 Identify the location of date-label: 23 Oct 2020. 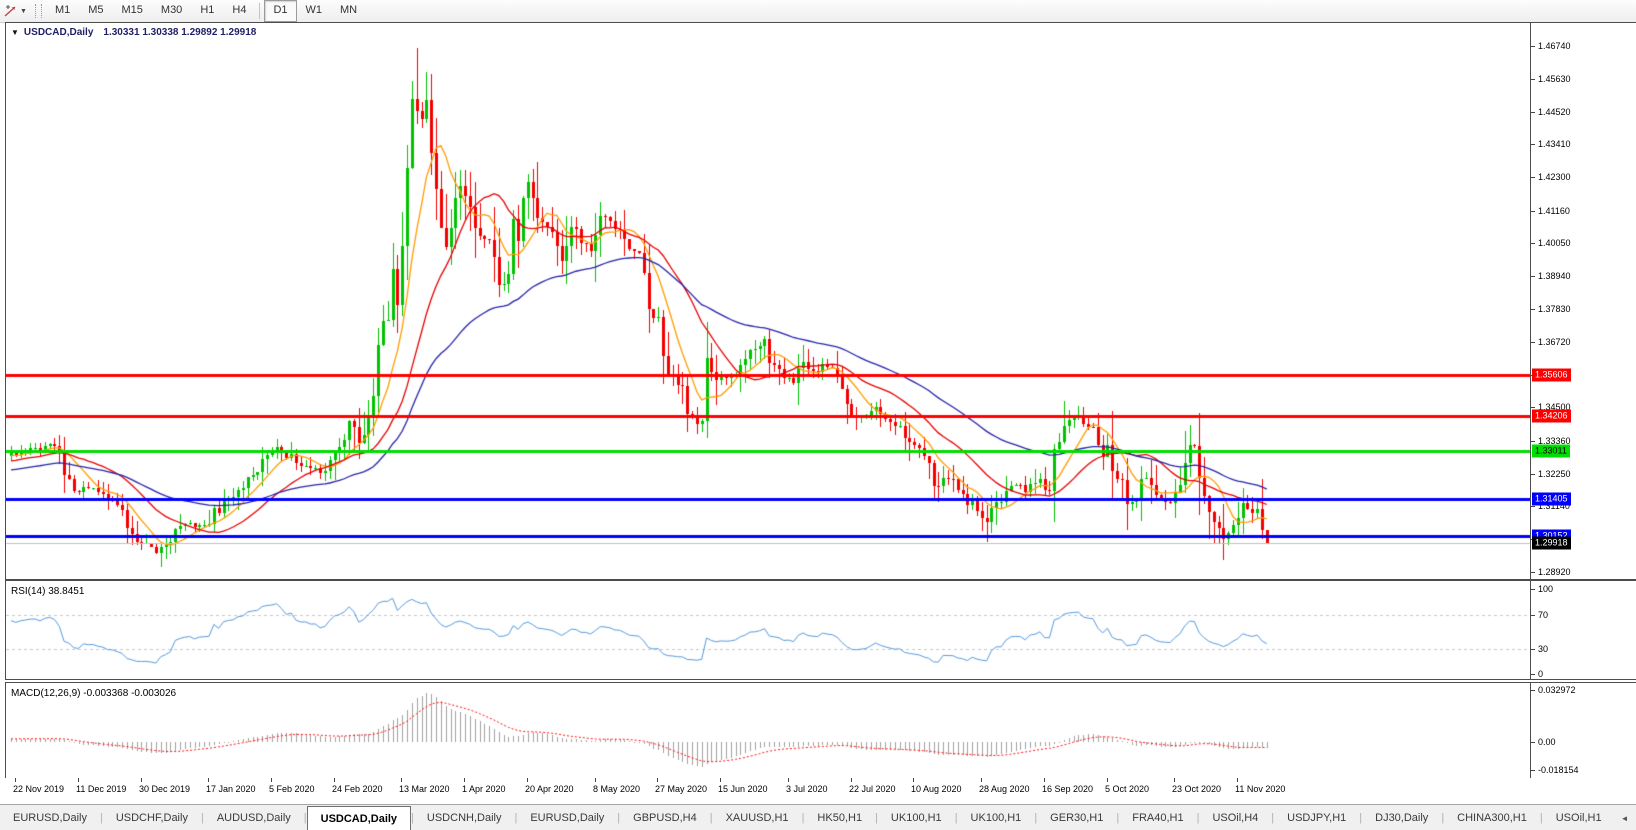
(1197, 789).